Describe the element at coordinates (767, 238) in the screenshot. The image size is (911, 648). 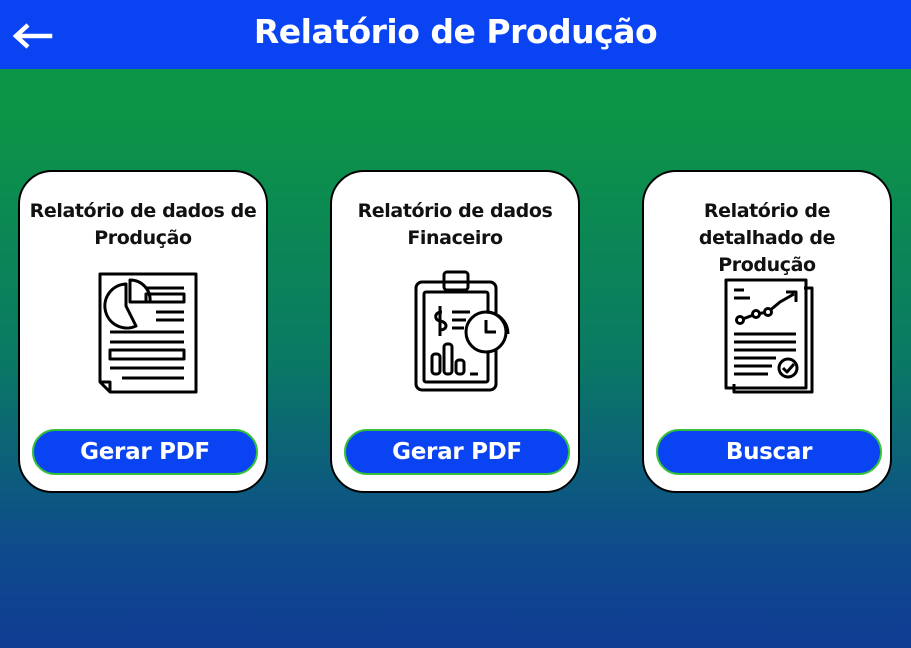
I see `card-title: Relatório de detalhado de Produção` at that location.